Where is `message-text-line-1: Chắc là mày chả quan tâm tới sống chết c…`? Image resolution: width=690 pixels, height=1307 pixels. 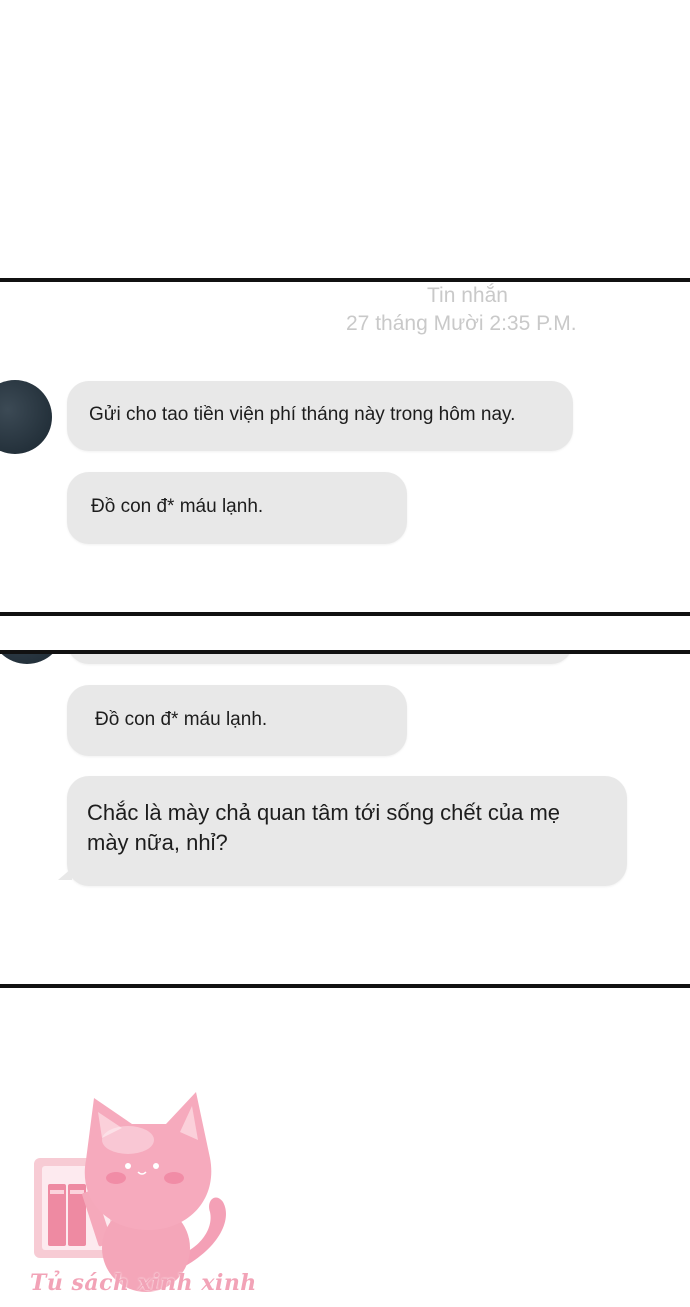
message-text-line-1: Chắc là mày chả quan tâm tới sống chết c… is located at coordinates (323, 812).